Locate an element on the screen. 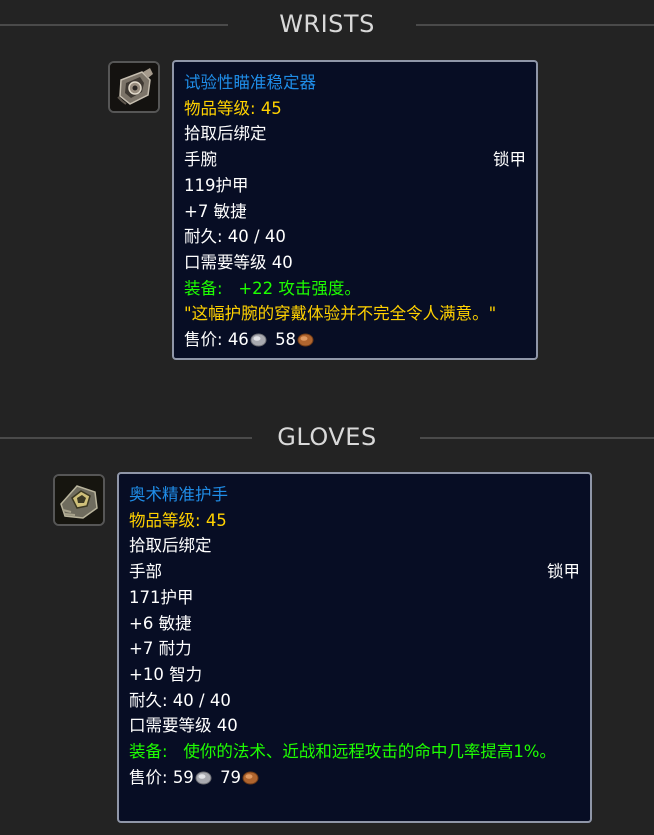 Image resolution: width=654 pixels, height=835 pixels. section-title: GLOVES is located at coordinates (327, 437).